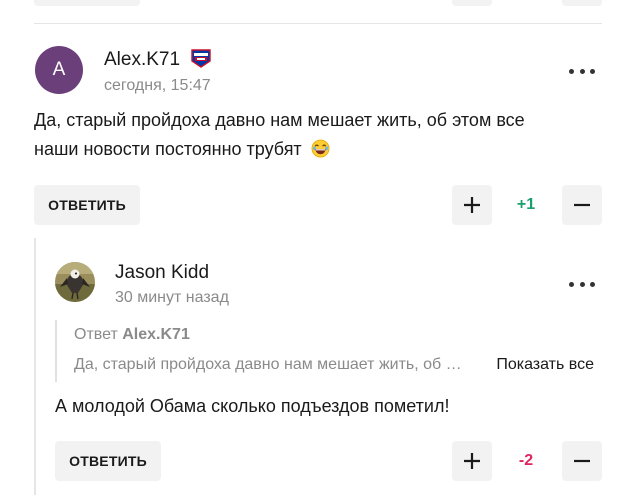 The width and height of the screenshot is (624, 495). I want to click on bird-photo-avatar-icon, so click(75, 282).